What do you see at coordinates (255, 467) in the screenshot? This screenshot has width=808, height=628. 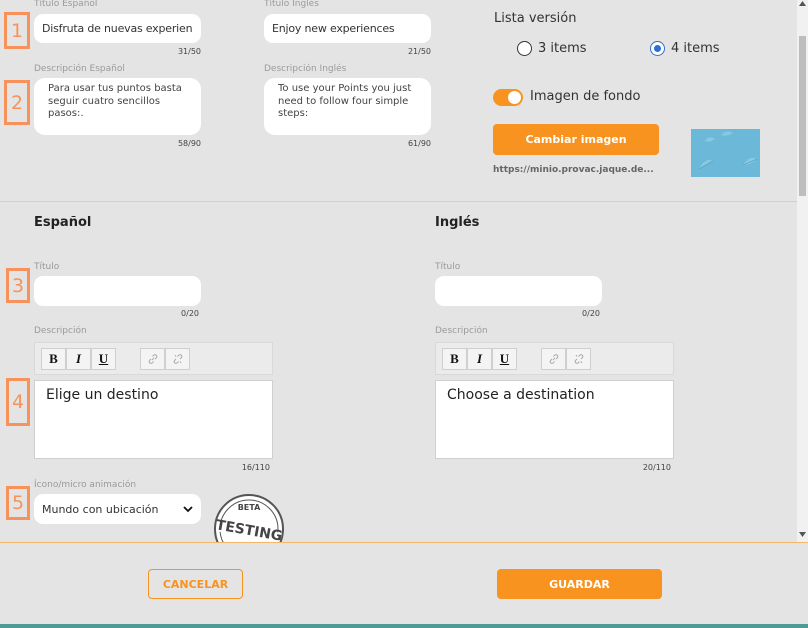 I see `spanish-desc-counter: 16/110` at bounding box center [255, 467].